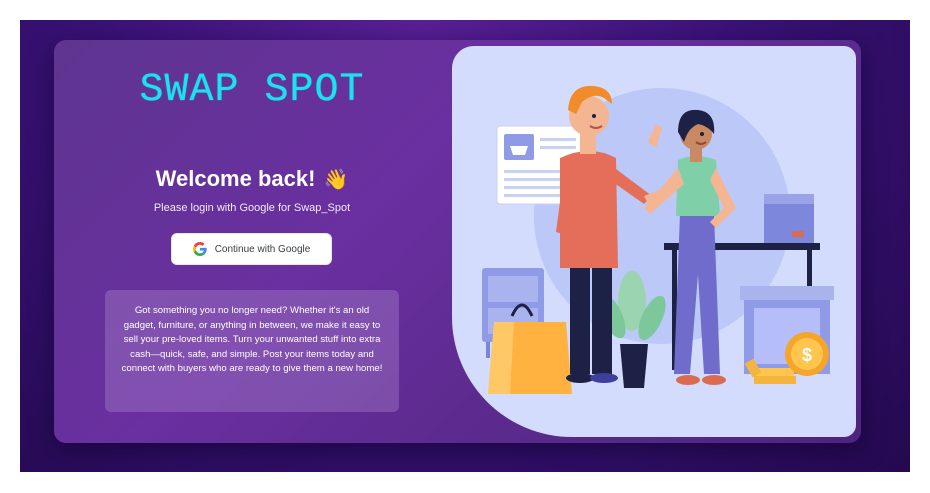 This screenshot has width=930, height=493. Describe the element at coordinates (336, 180) in the screenshot. I see `waving-hand-icon: 👋` at that location.